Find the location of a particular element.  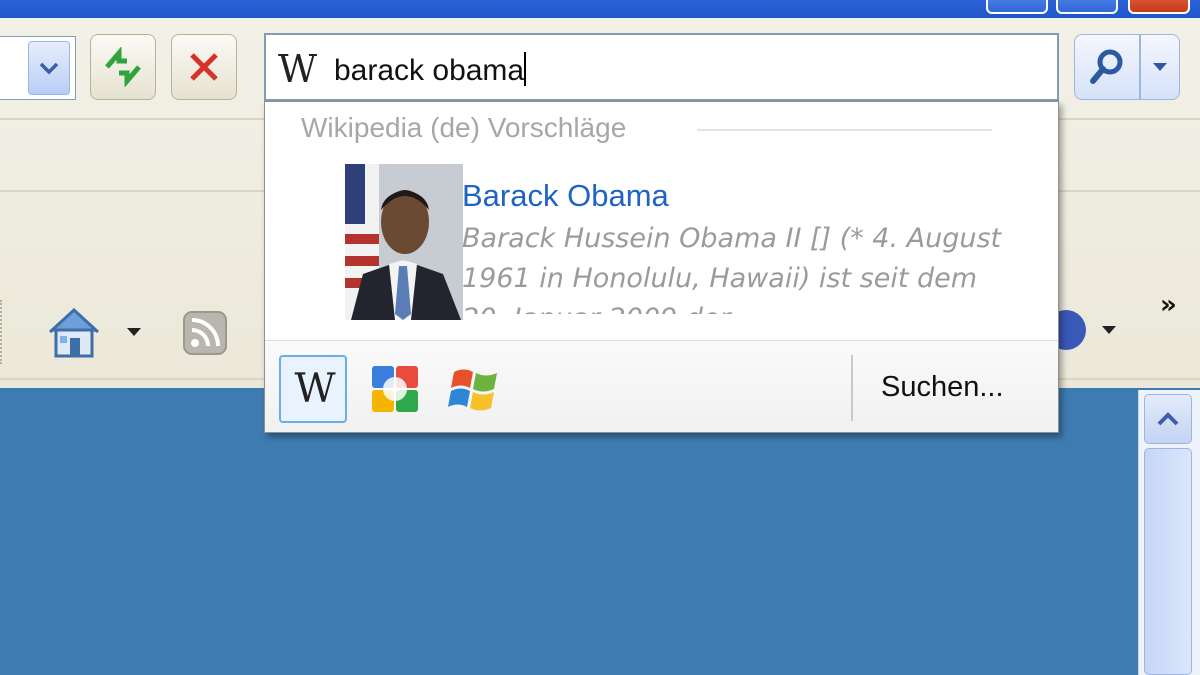

search-button is located at coordinates (1107, 67).